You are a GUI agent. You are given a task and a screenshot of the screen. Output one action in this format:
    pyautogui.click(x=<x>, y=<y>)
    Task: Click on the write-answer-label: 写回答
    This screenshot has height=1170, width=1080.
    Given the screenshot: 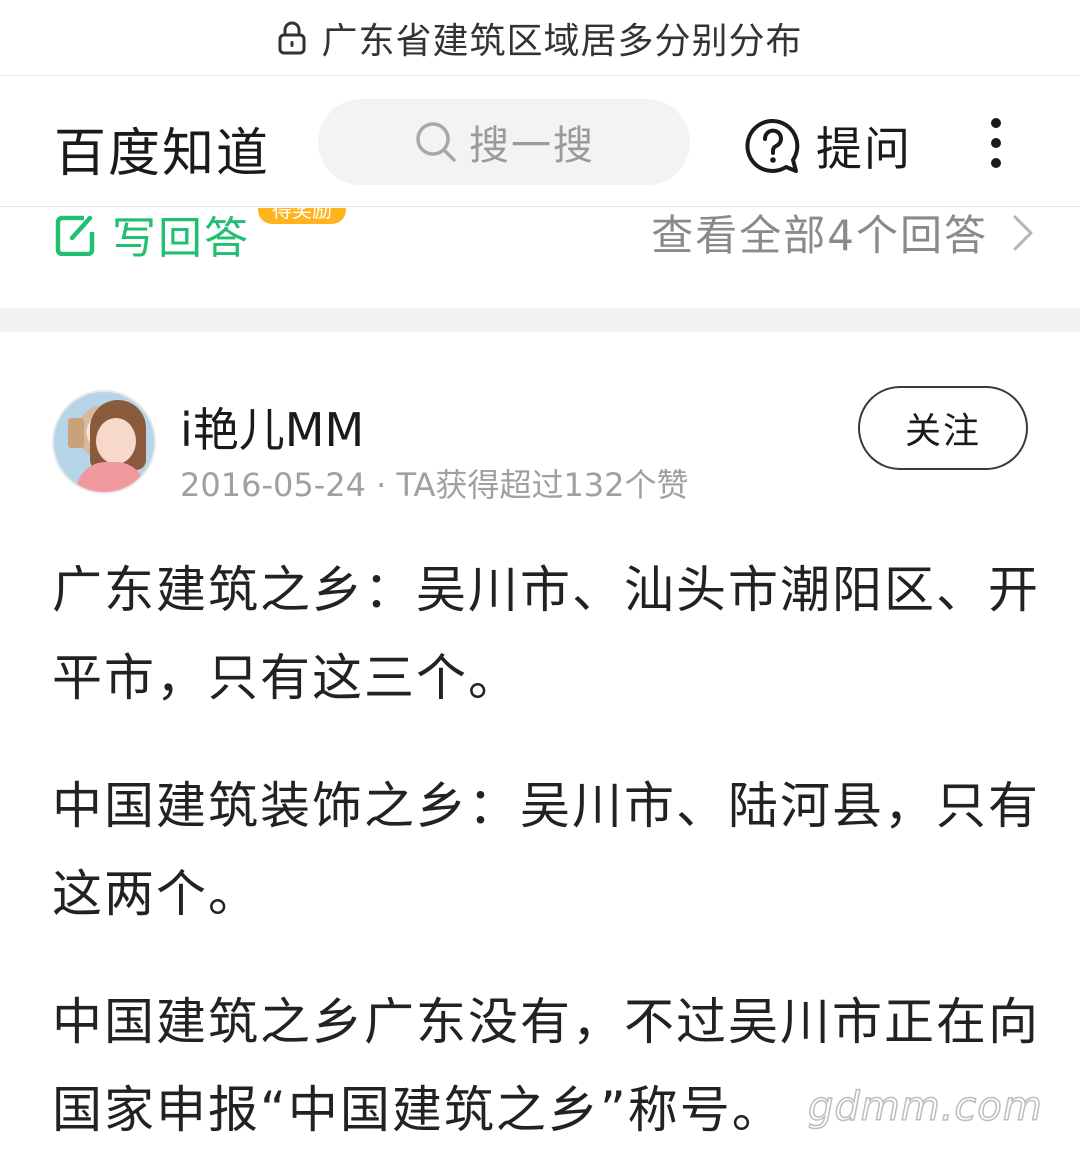 What is the action you would take?
    pyautogui.click(x=181, y=238)
    